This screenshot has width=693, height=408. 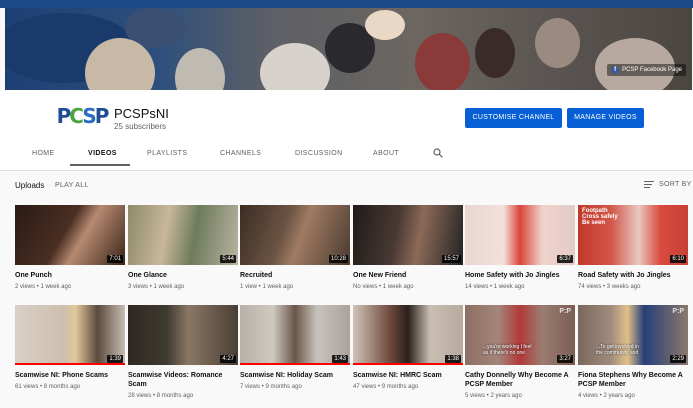 I want to click on video-duration: 10:28, so click(x=338, y=259).